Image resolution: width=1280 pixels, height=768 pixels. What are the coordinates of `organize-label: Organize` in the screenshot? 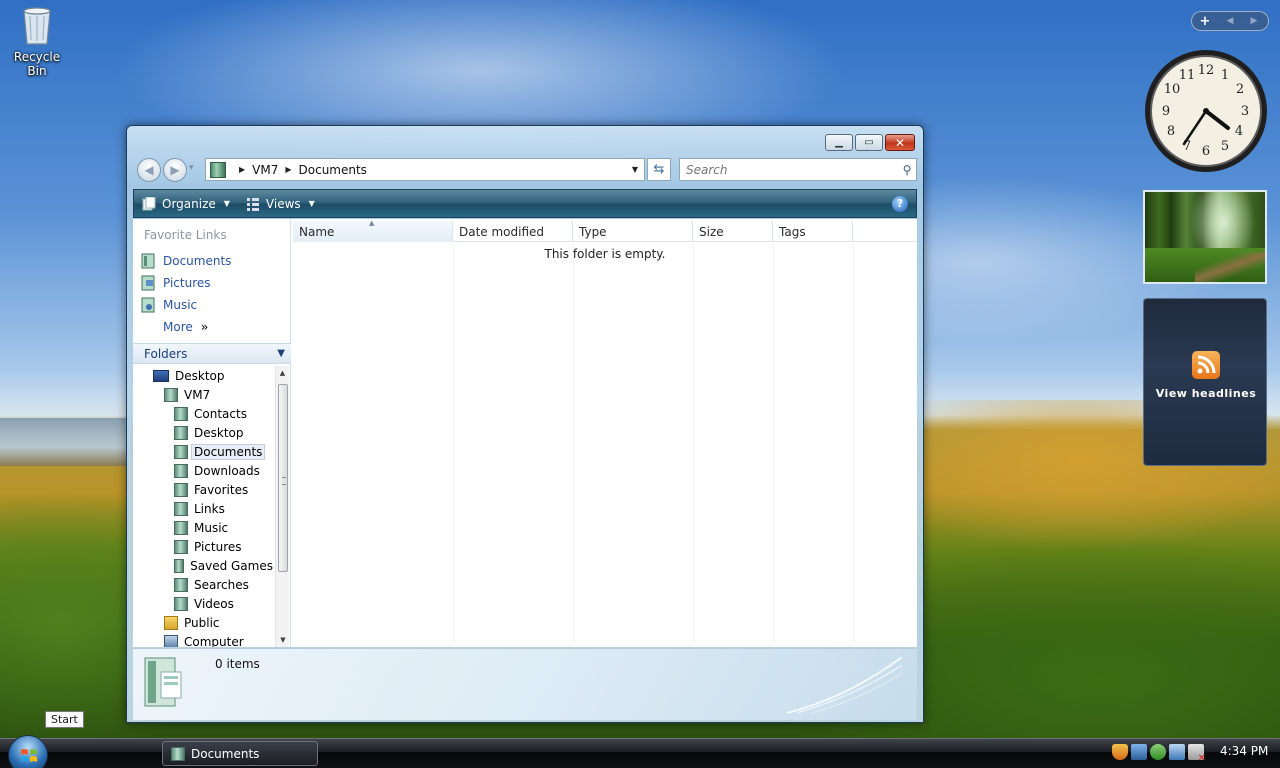 It's located at (189, 203).